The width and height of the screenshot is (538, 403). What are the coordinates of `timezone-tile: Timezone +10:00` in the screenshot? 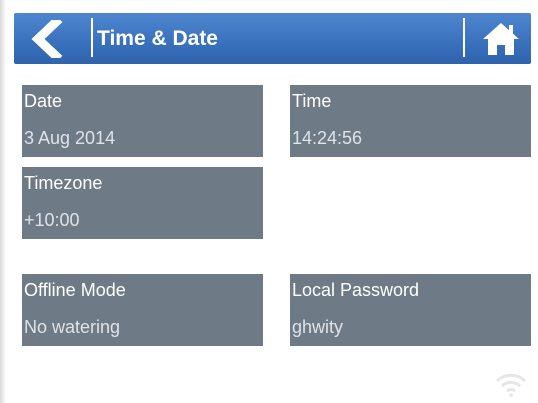 It's located at (142, 203).